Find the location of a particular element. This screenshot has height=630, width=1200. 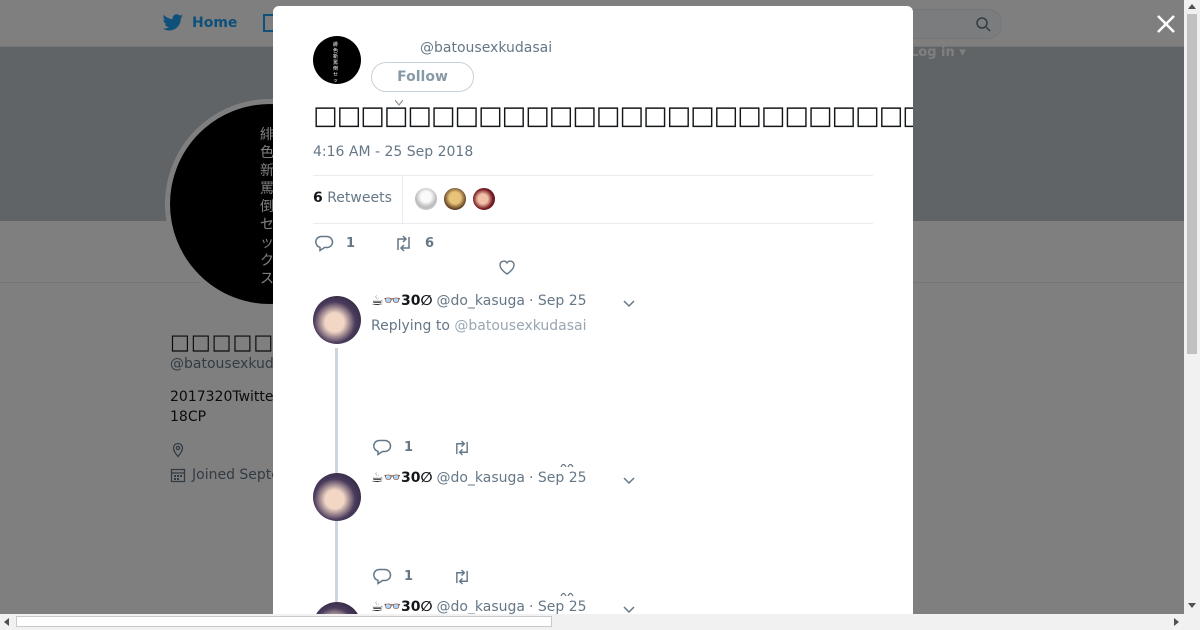

tweet-author-avatar: 緋色新罵倒セックス is located at coordinates (337, 60).